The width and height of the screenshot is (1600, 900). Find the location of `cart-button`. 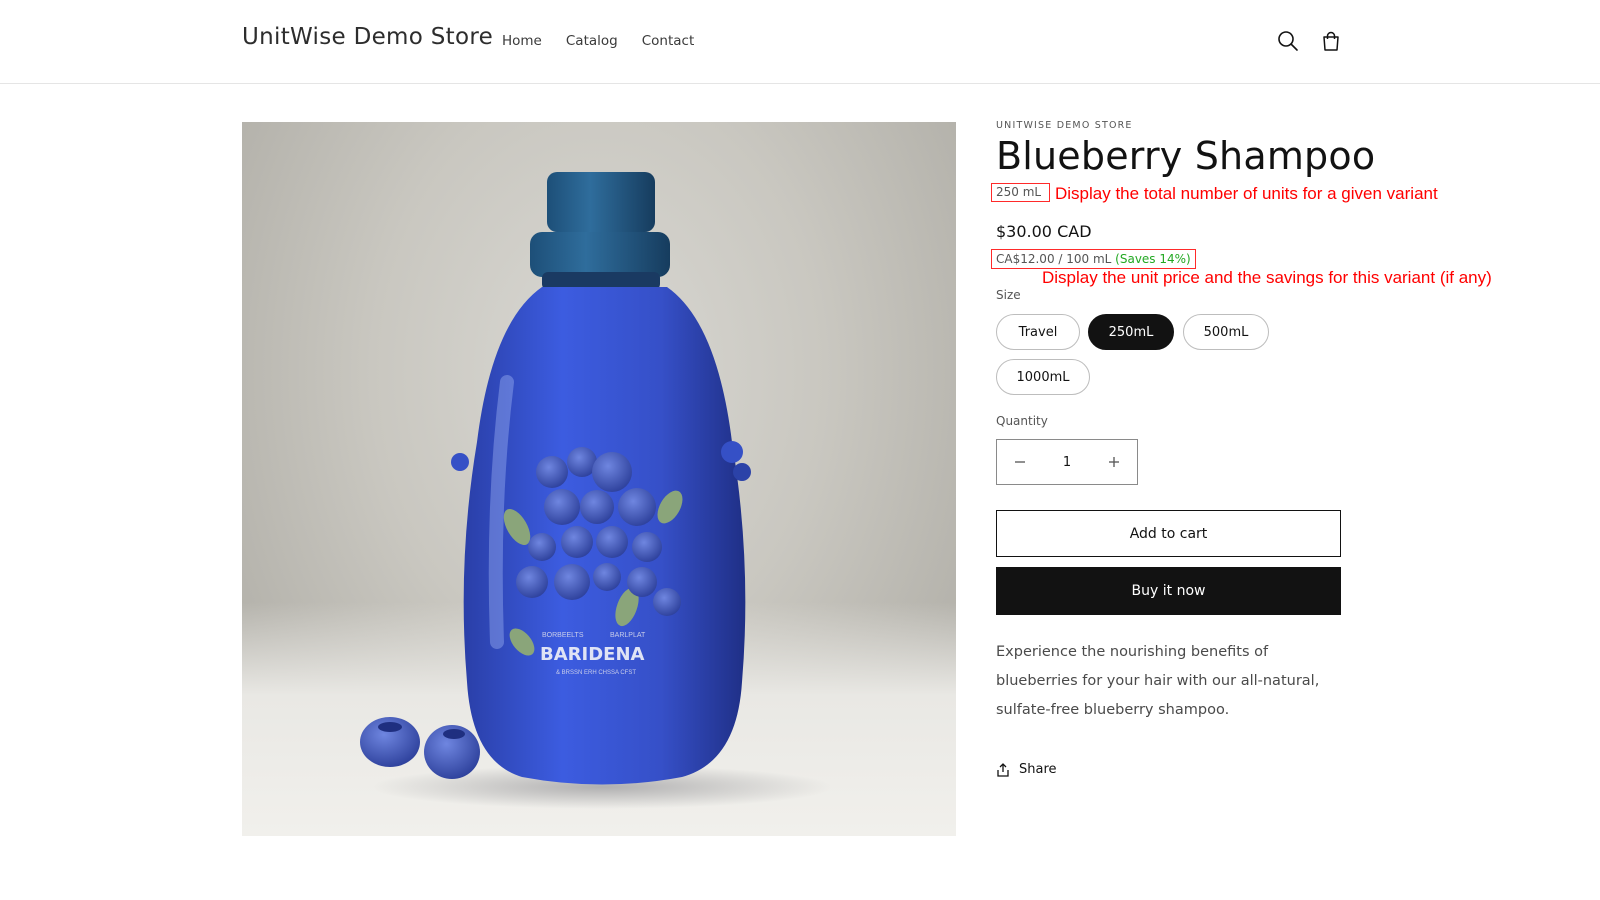

cart-button is located at coordinates (1331, 41).